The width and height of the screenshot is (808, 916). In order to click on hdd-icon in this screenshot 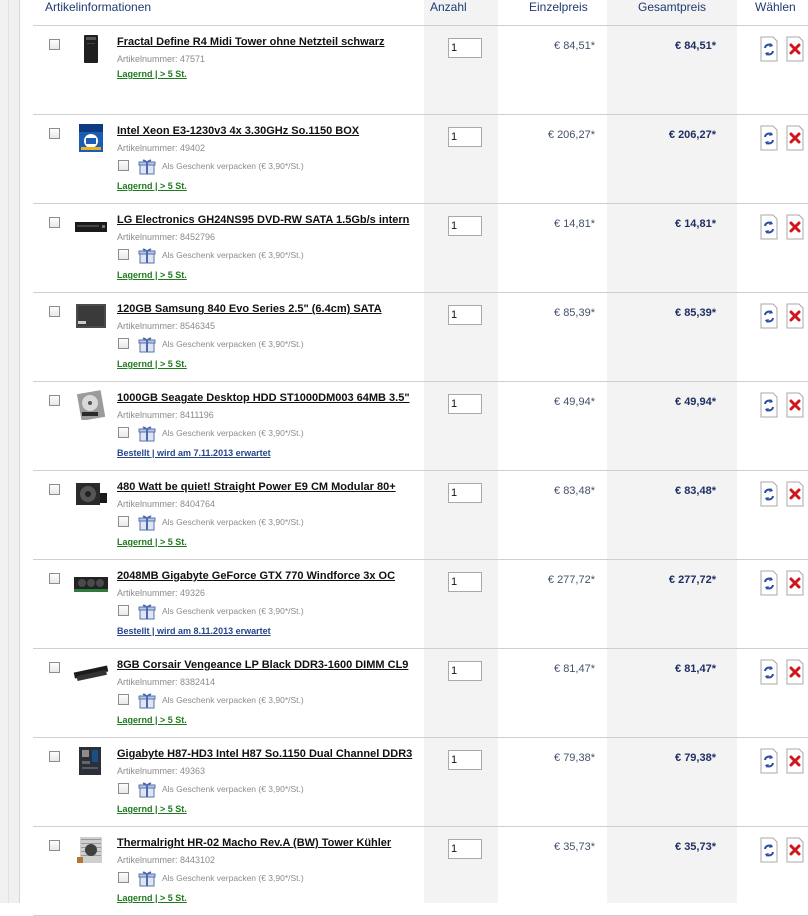, I will do `click(91, 405)`.